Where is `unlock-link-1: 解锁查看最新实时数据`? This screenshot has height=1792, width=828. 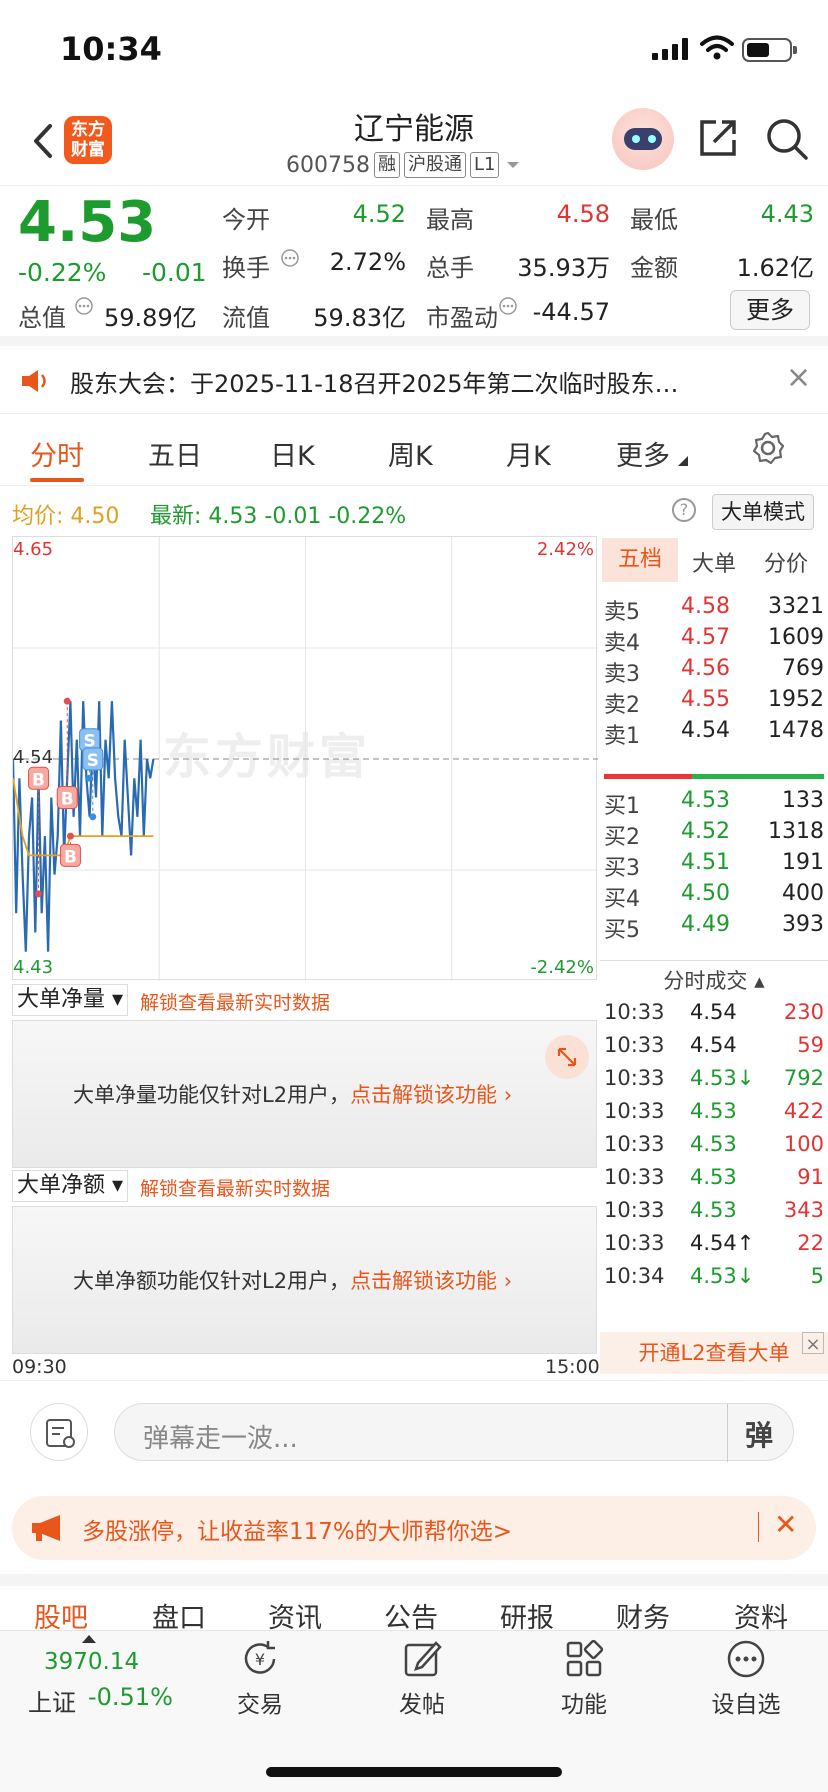
unlock-link-1: 解锁查看最新实时数据 is located at coordinates (235, 1001).